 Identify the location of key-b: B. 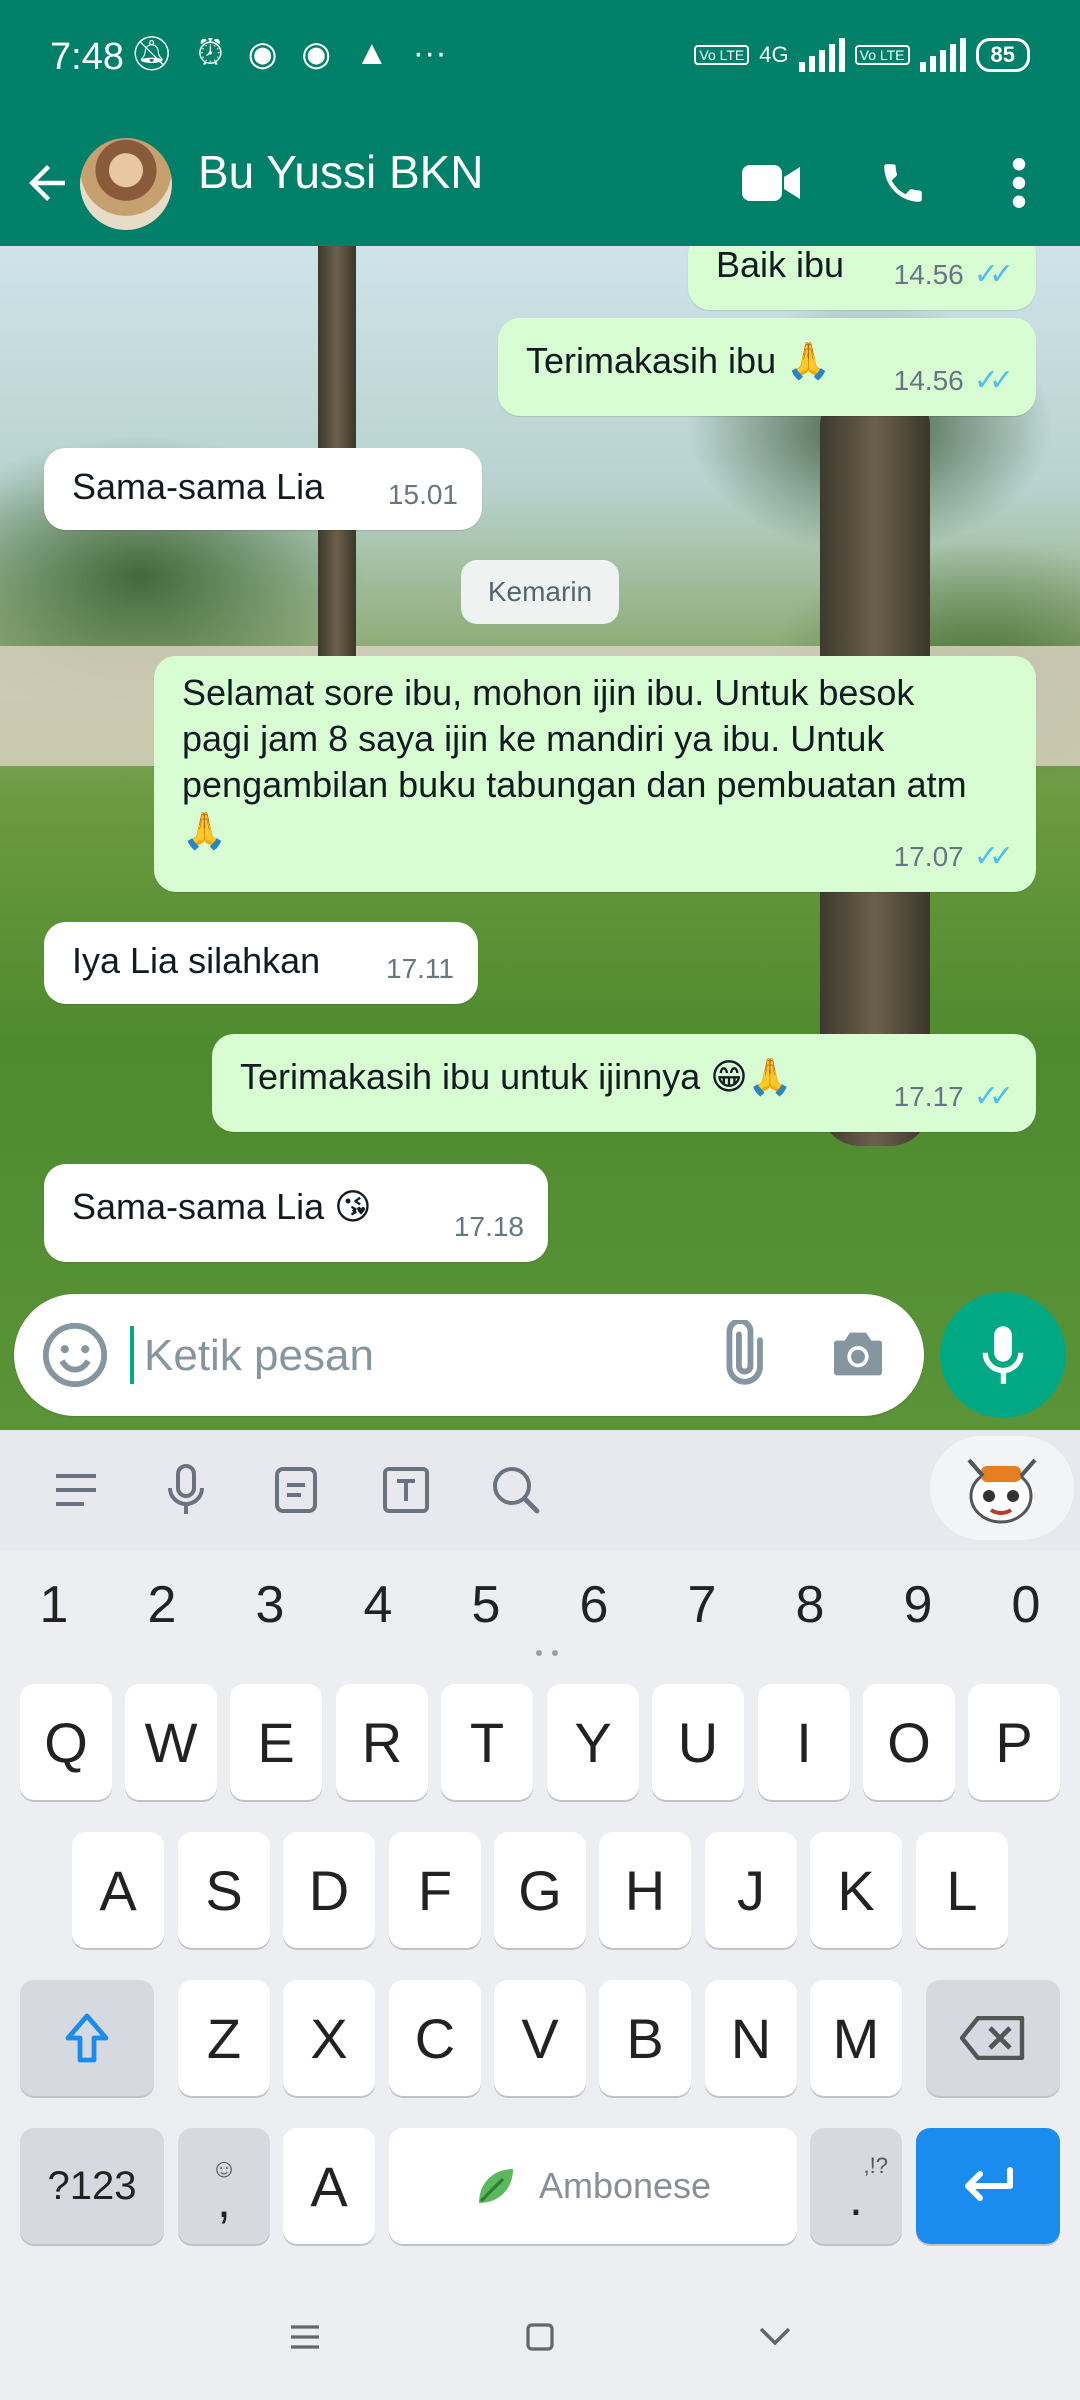
(645, 2038).